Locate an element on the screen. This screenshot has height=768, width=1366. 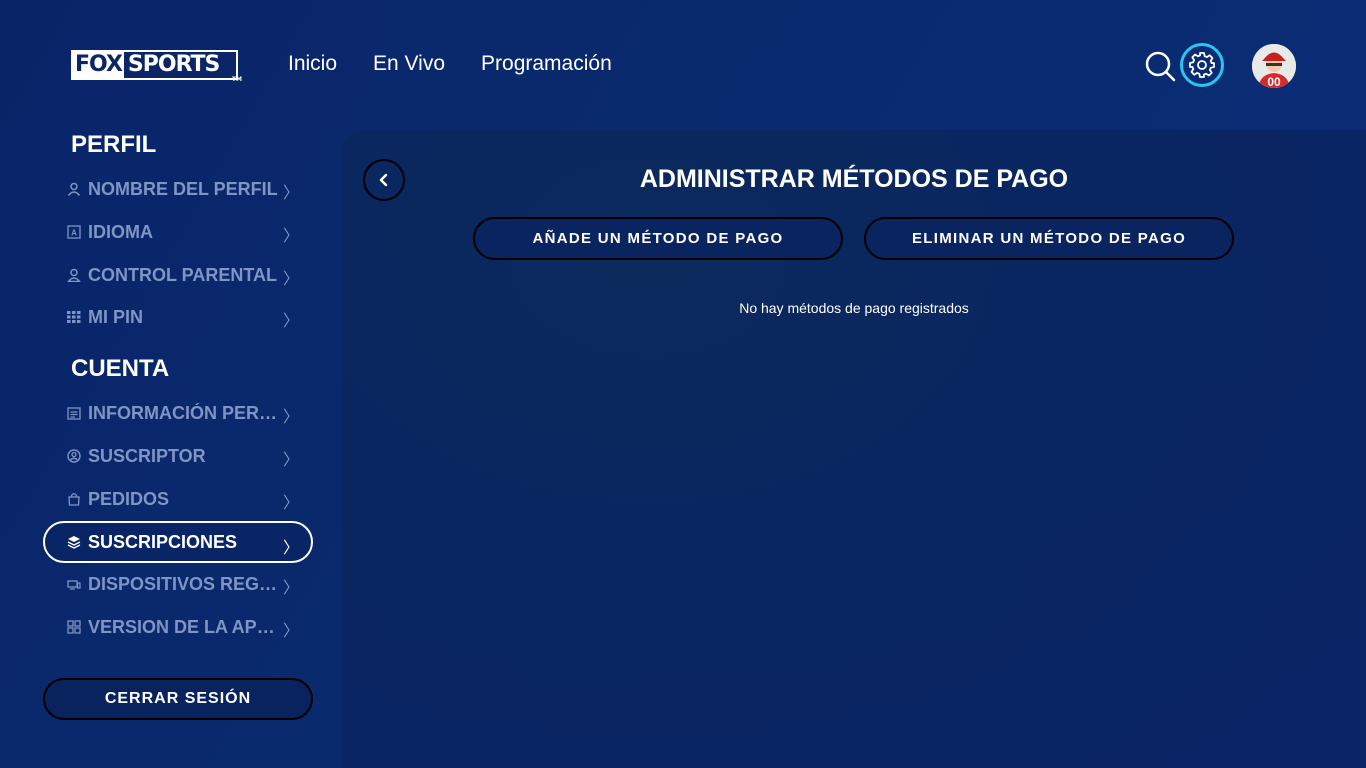
sidebar-item-suscripciones: SUSCRIPCIONES 〉 is located at coordinates (178, 542).